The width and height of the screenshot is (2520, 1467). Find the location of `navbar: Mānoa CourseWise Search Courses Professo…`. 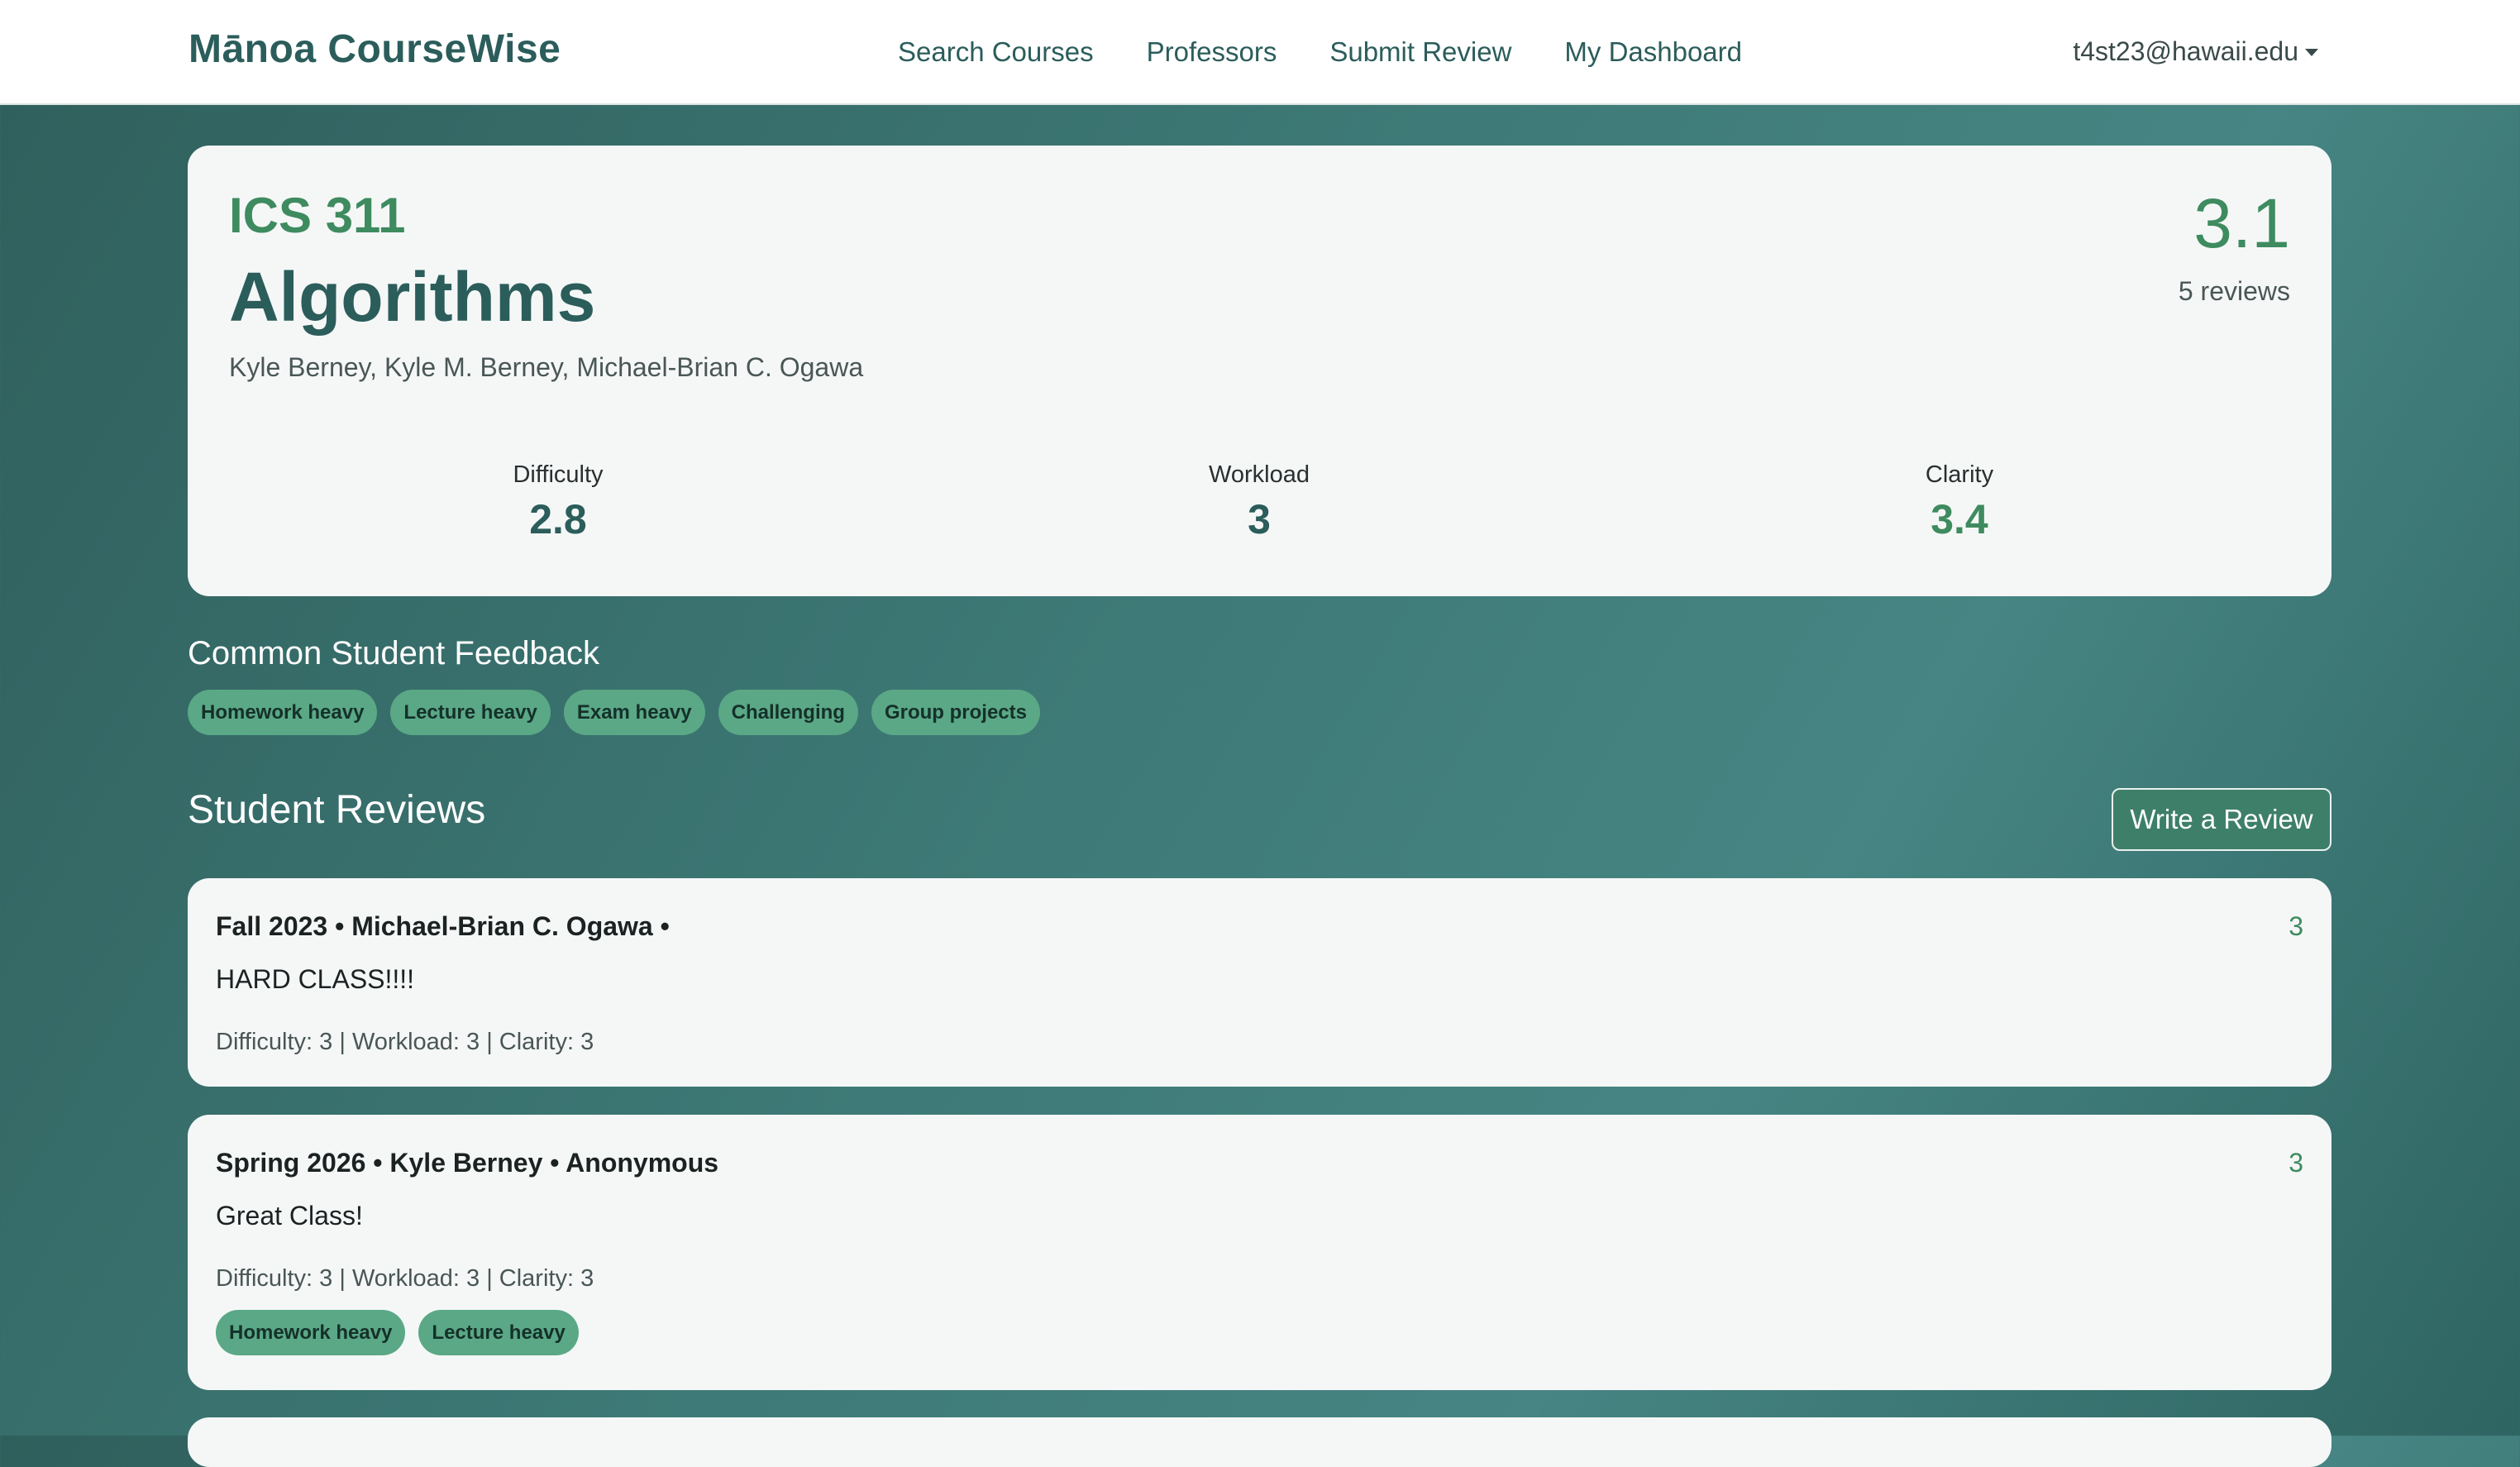

navbar: Mānoa CourseWise Search Courses Professo… is located at coordinates (1260, 52).